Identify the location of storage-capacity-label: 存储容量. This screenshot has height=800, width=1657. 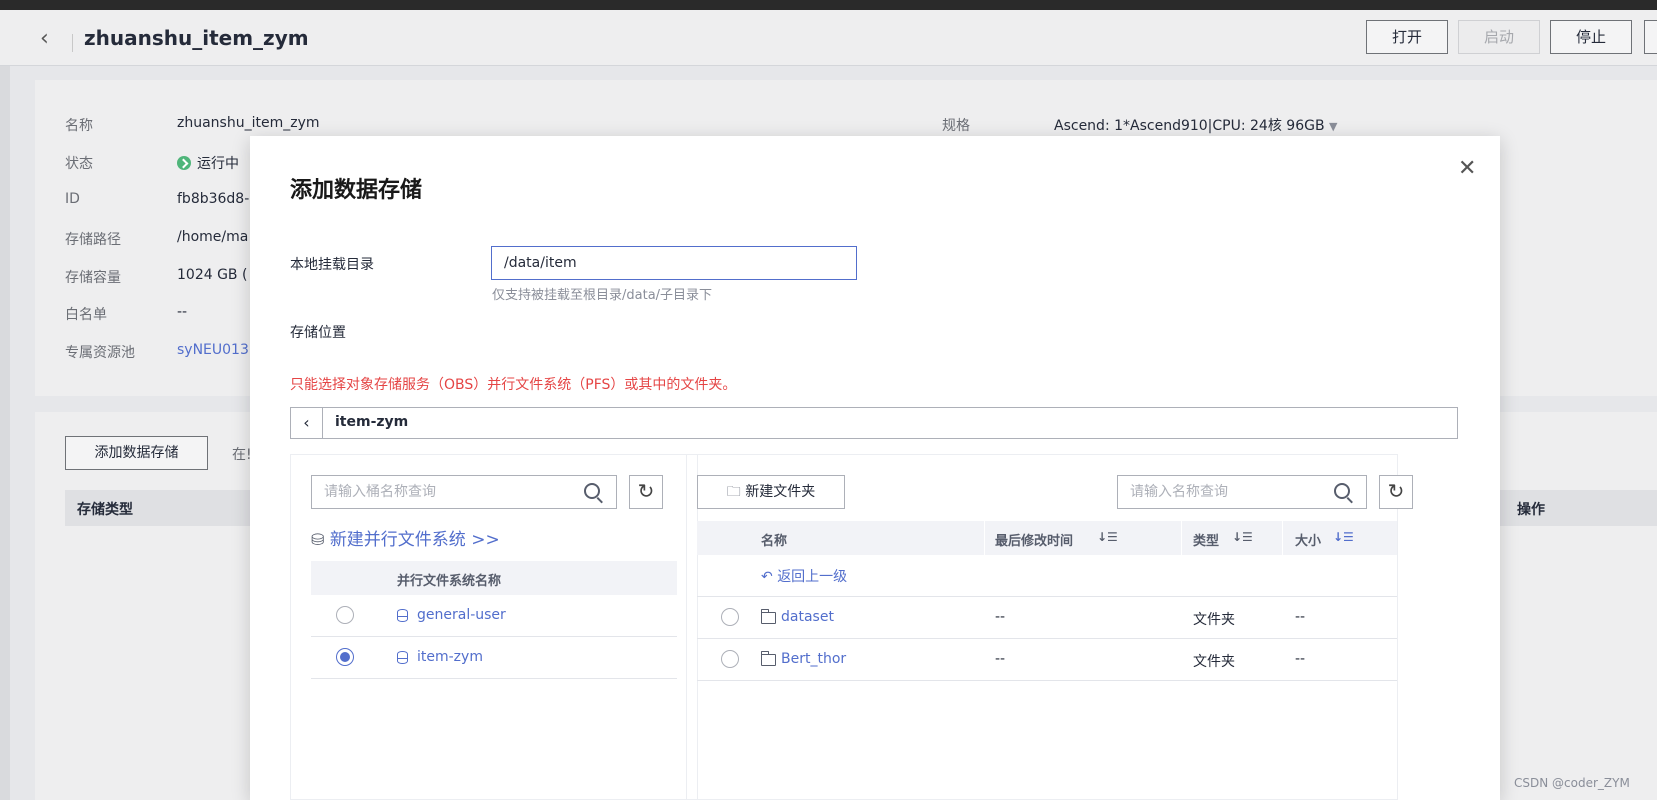
(93, 278).